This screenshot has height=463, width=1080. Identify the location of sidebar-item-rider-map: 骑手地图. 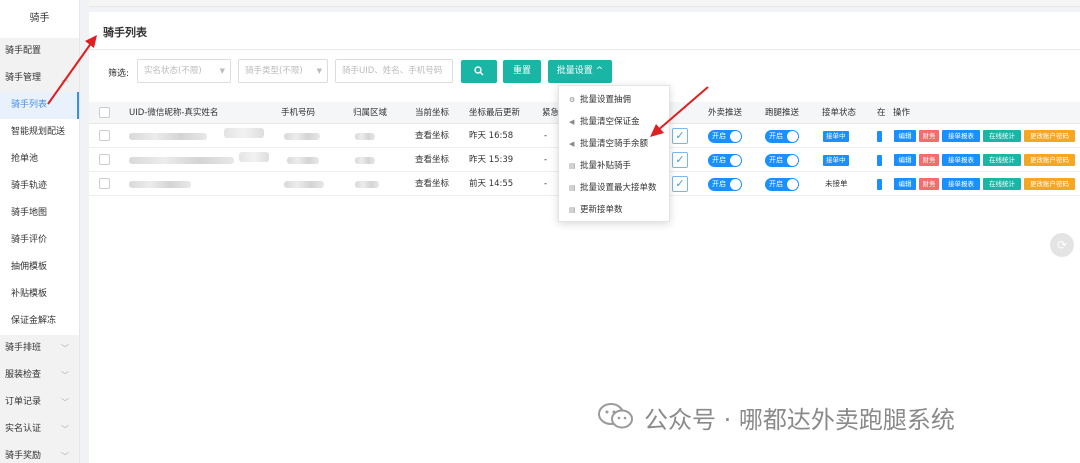
(39, 213).